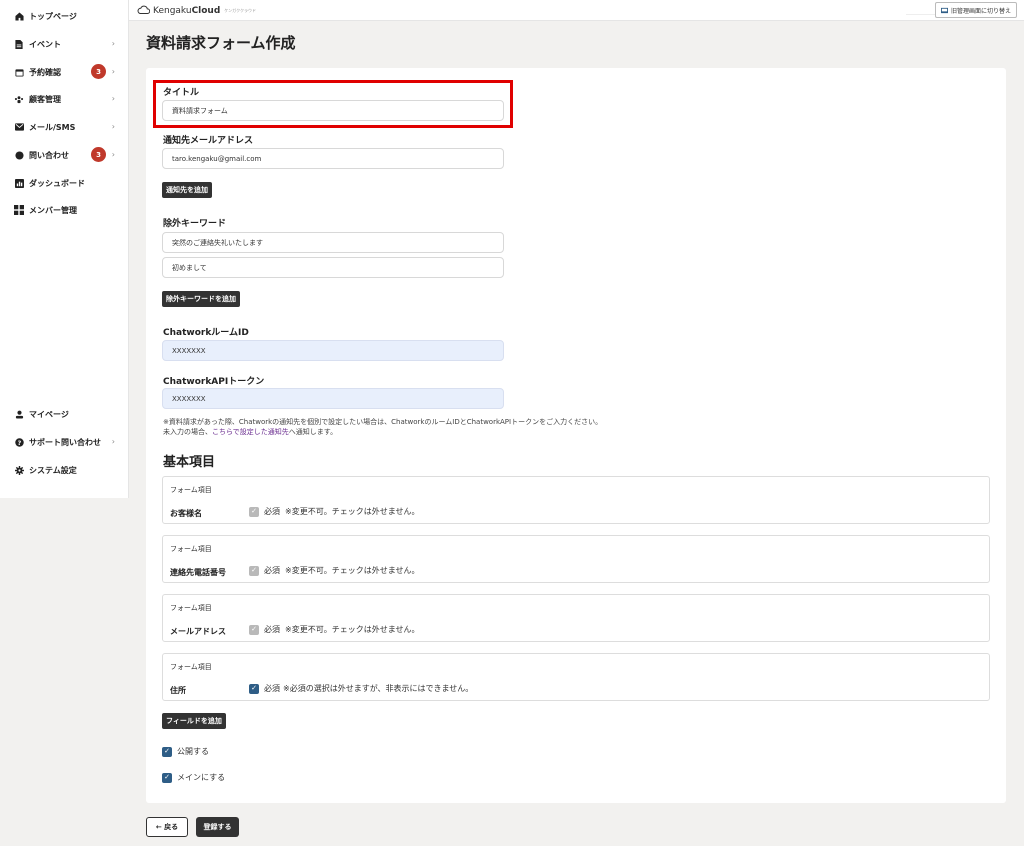  Describe the element at coordinates (333, 267) in the screenshot. I see `exclude-keyword-input-2: 初めまして` at that location.